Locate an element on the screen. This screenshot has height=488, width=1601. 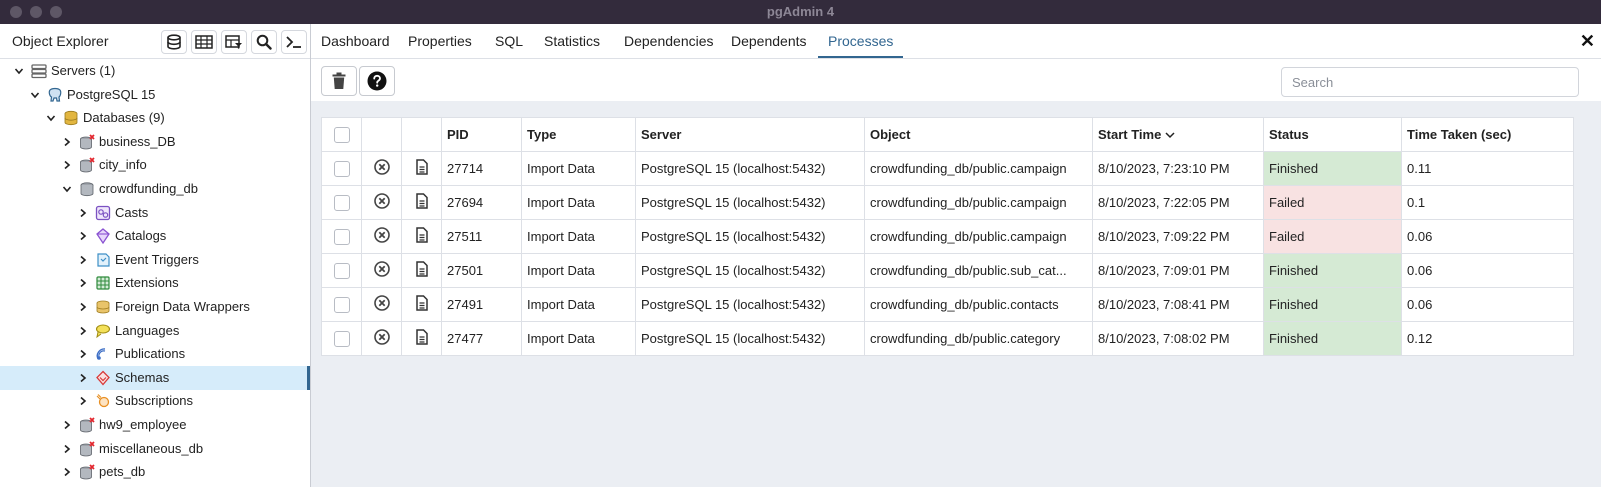
minimize-window-button is located at coordinates (36, 12).